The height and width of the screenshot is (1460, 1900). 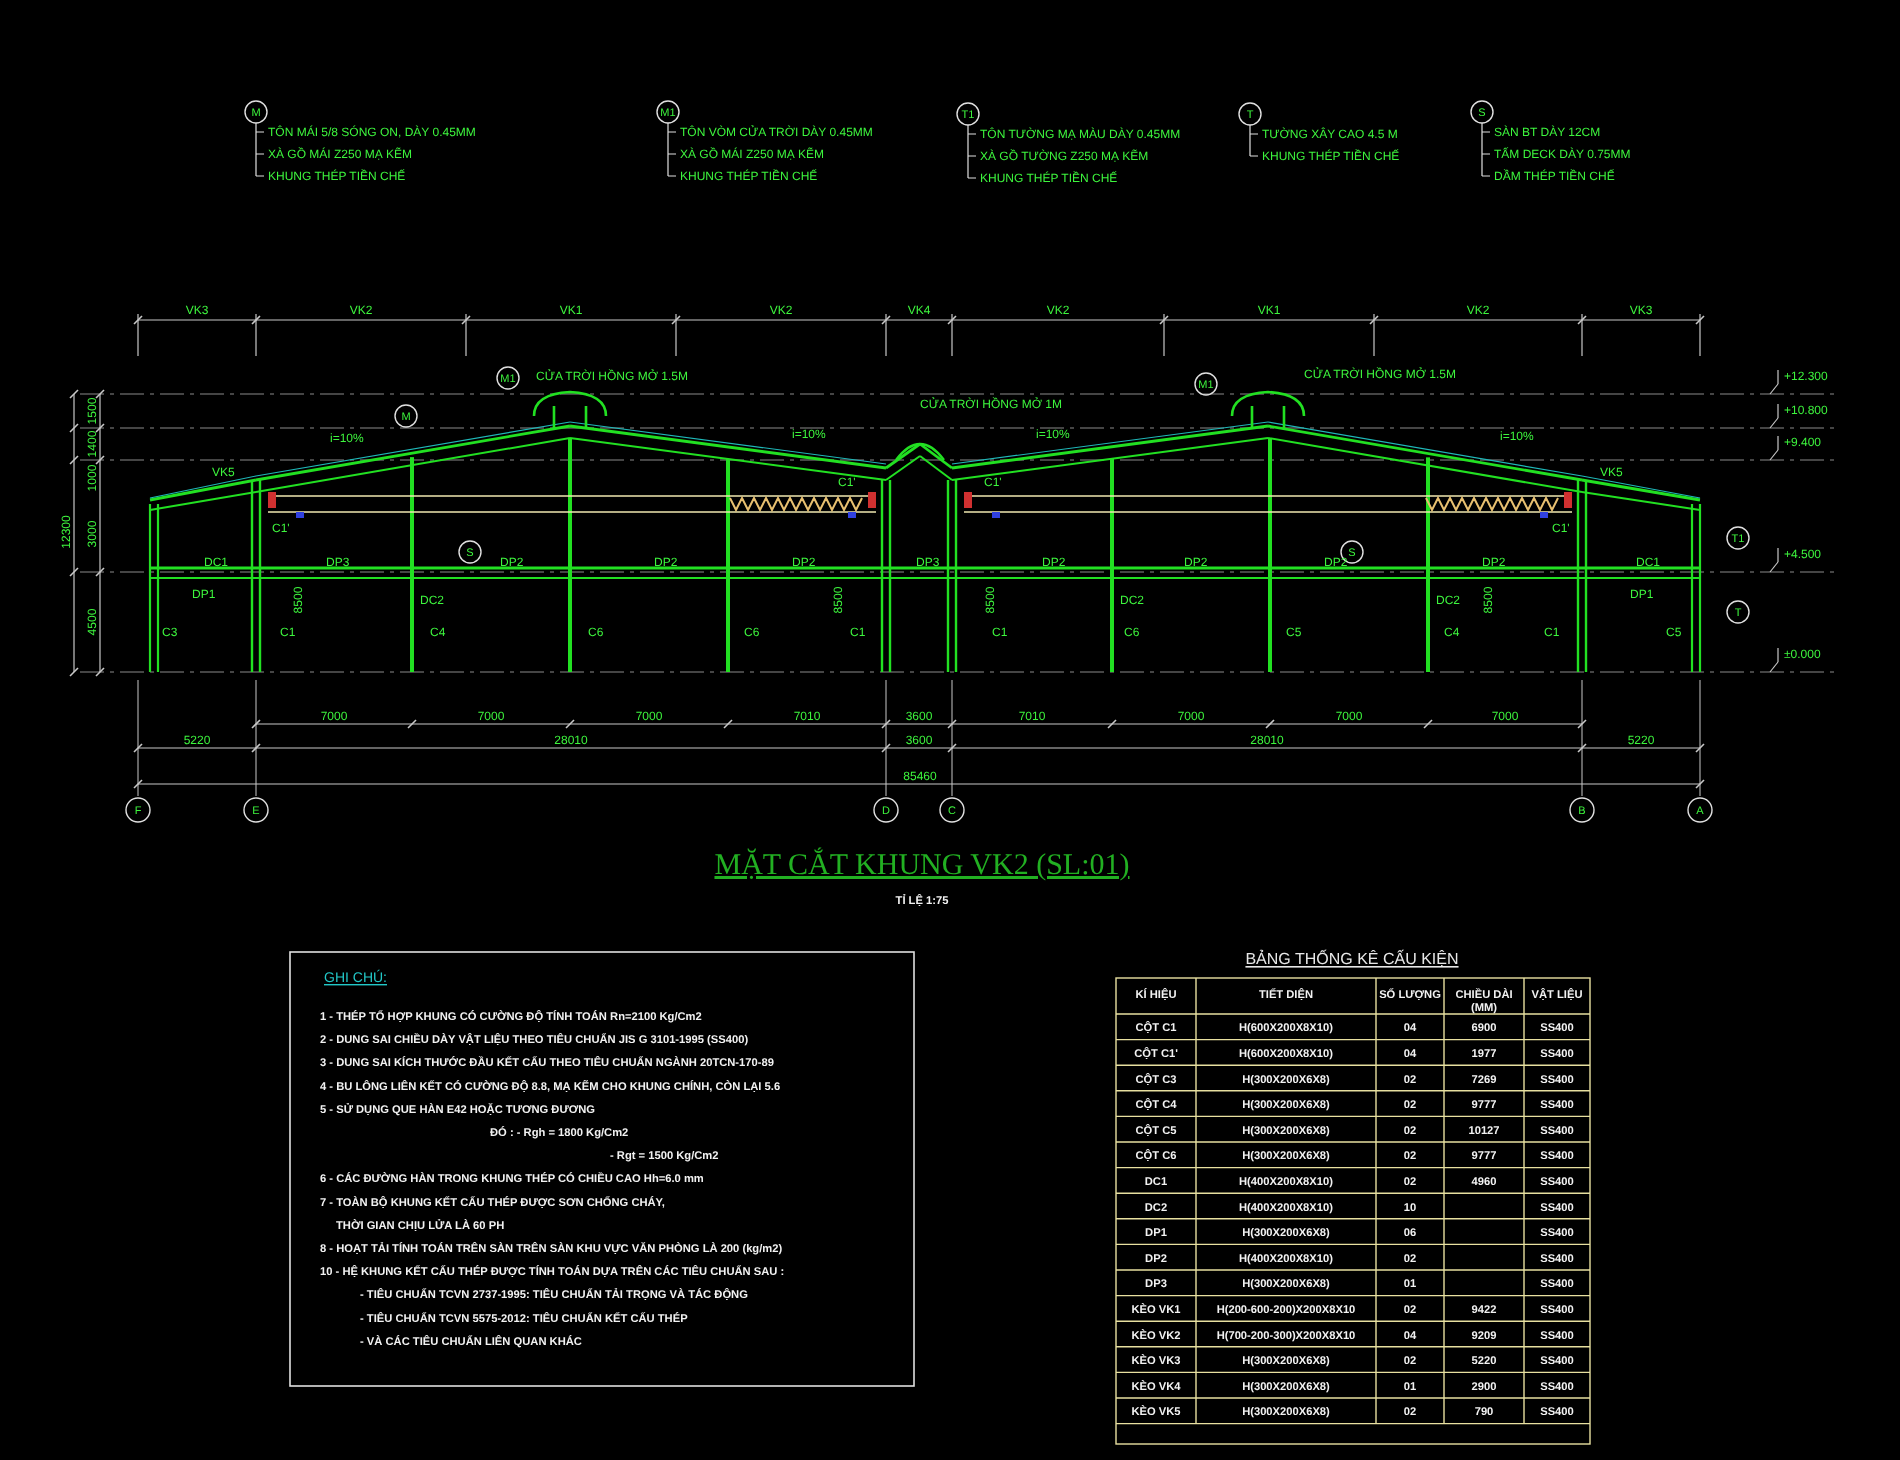 What do you see at coordinates (1352, 959) in the screenshot?
I see `table-title: BẢNG THỐNG KÊ CẤU KIỆN` at bounding box center [1352, 959].